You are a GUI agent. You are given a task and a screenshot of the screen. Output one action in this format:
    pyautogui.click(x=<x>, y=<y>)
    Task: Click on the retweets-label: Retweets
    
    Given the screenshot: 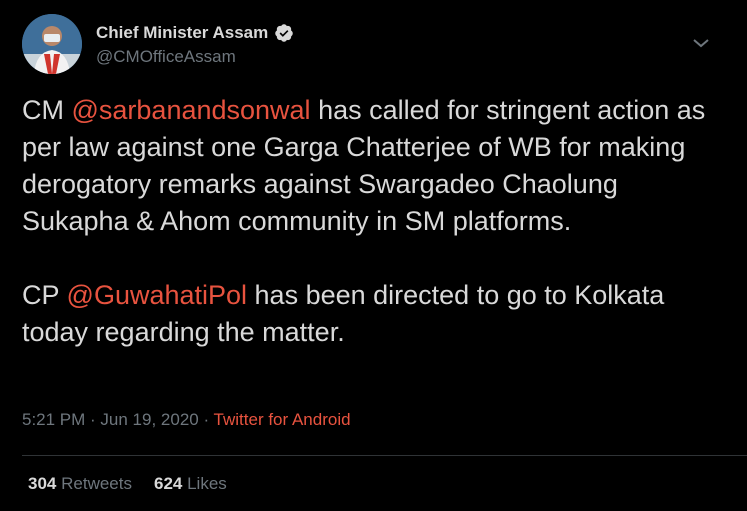 What is the action you would take?
    pyautogui.click(x=96, y=483)
    